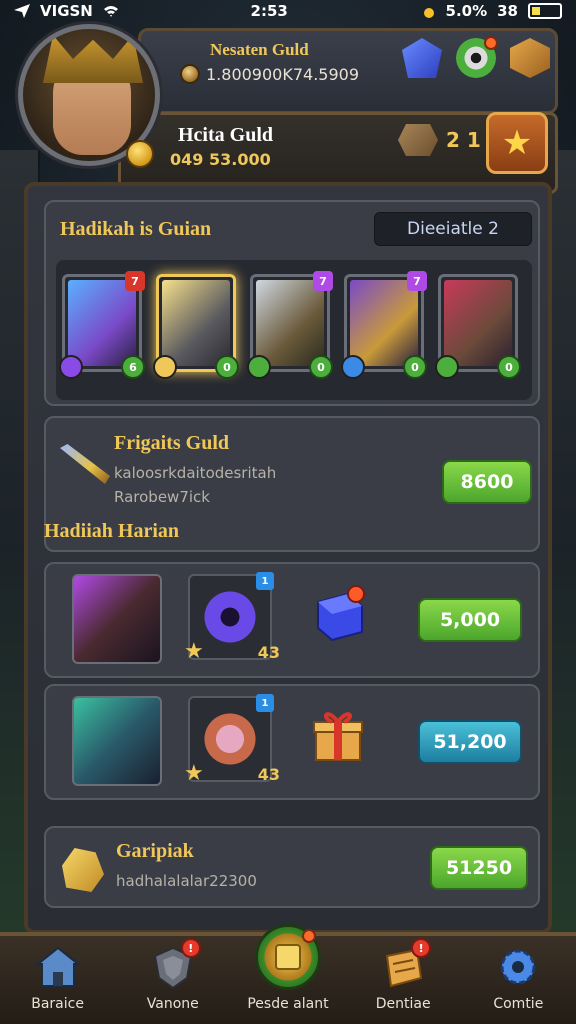  Describe the element at coordinates (57, 1004) in the screenshot. I see `nav-label: Baraice` at that location.